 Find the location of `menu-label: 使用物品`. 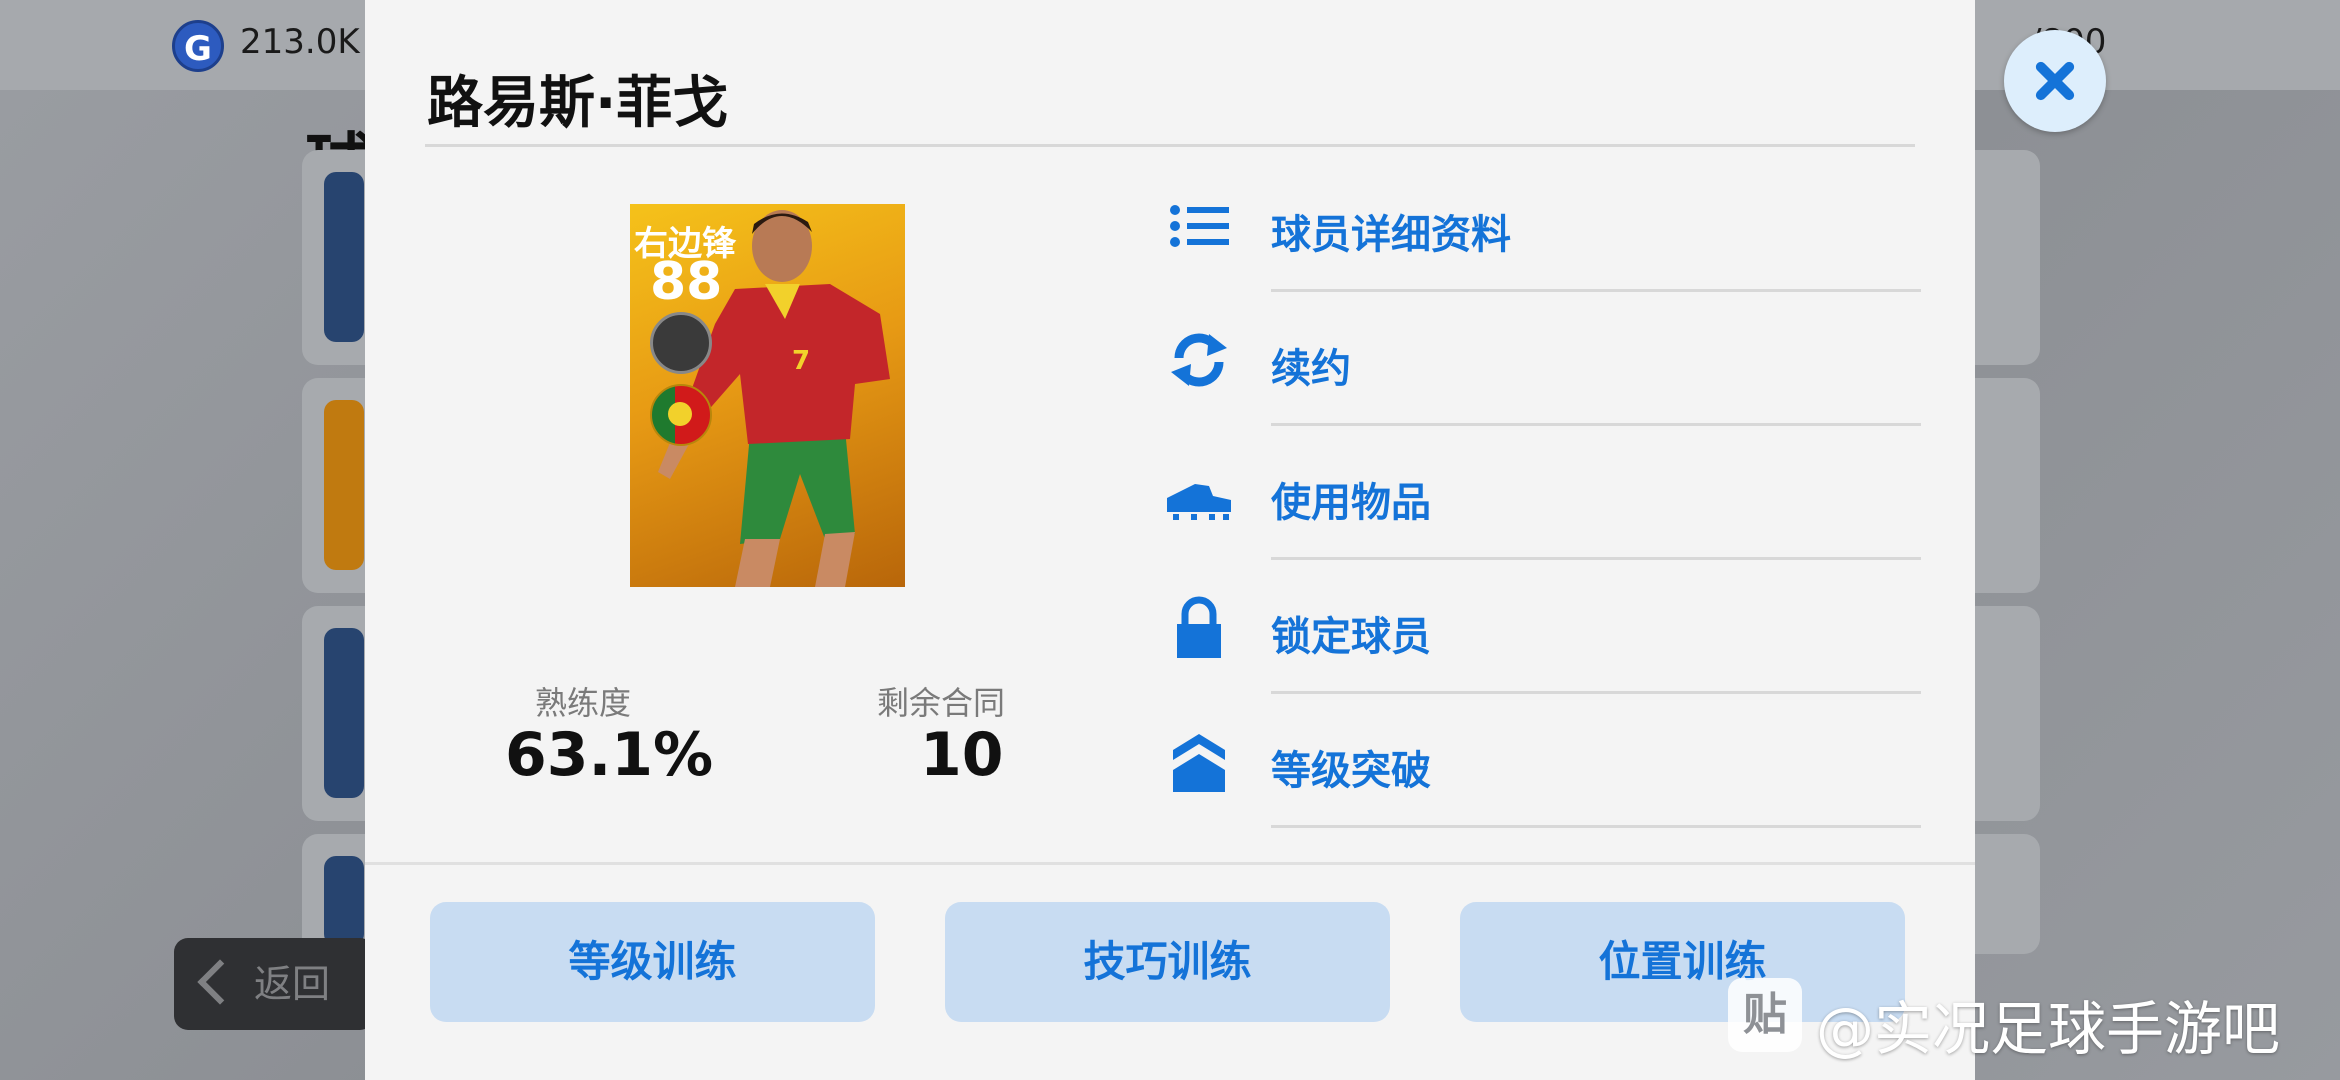

menu-label: 使用物品 is located at coordinates (1351, 503).